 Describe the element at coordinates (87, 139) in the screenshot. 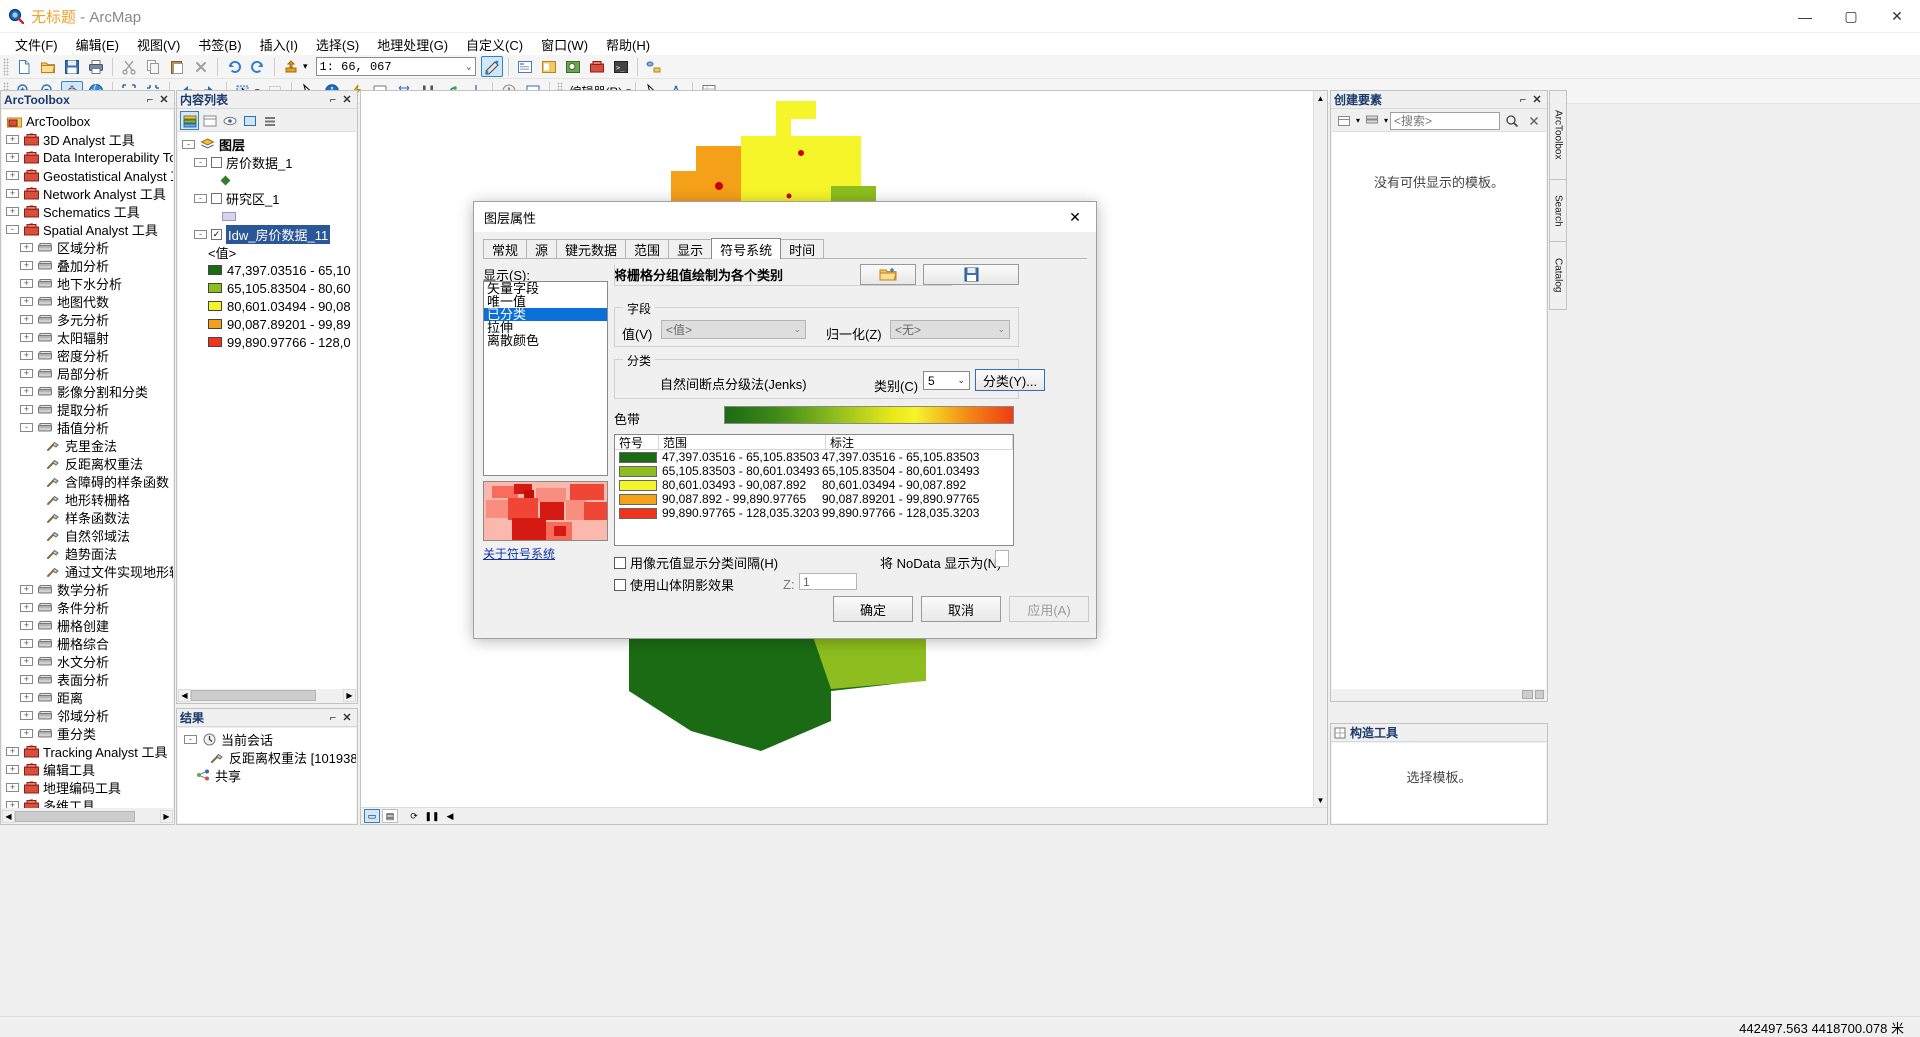

I see `arctoolbox-node-0: +3D Analyst 工具` at that location.